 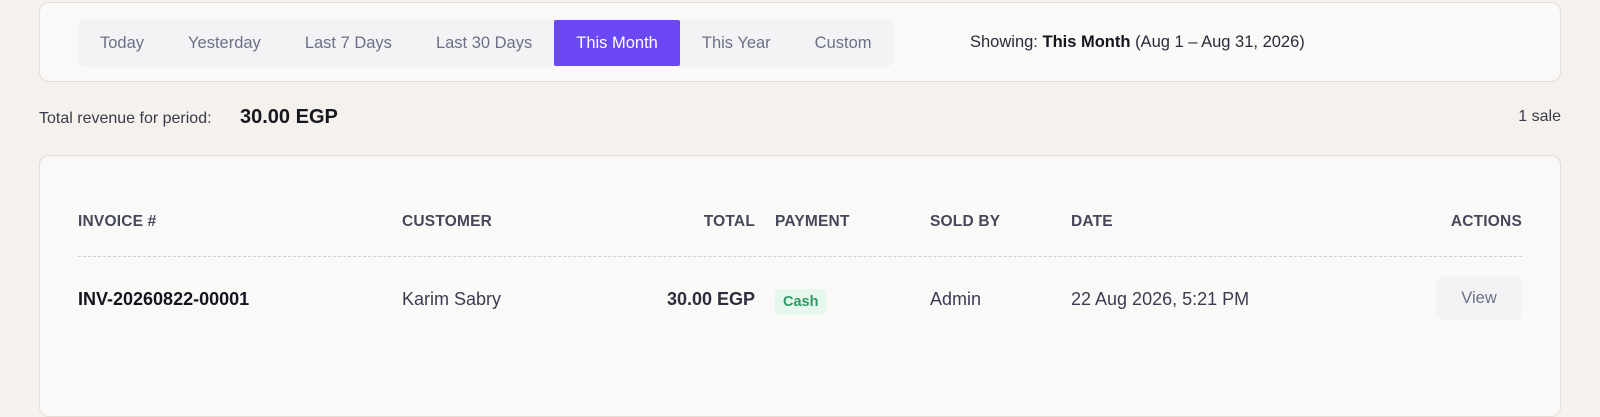 What do you see at coordinates (812, 221) in the screenshot?
I see `header-payment: PAYMENT` at bounding box center [812, 221].